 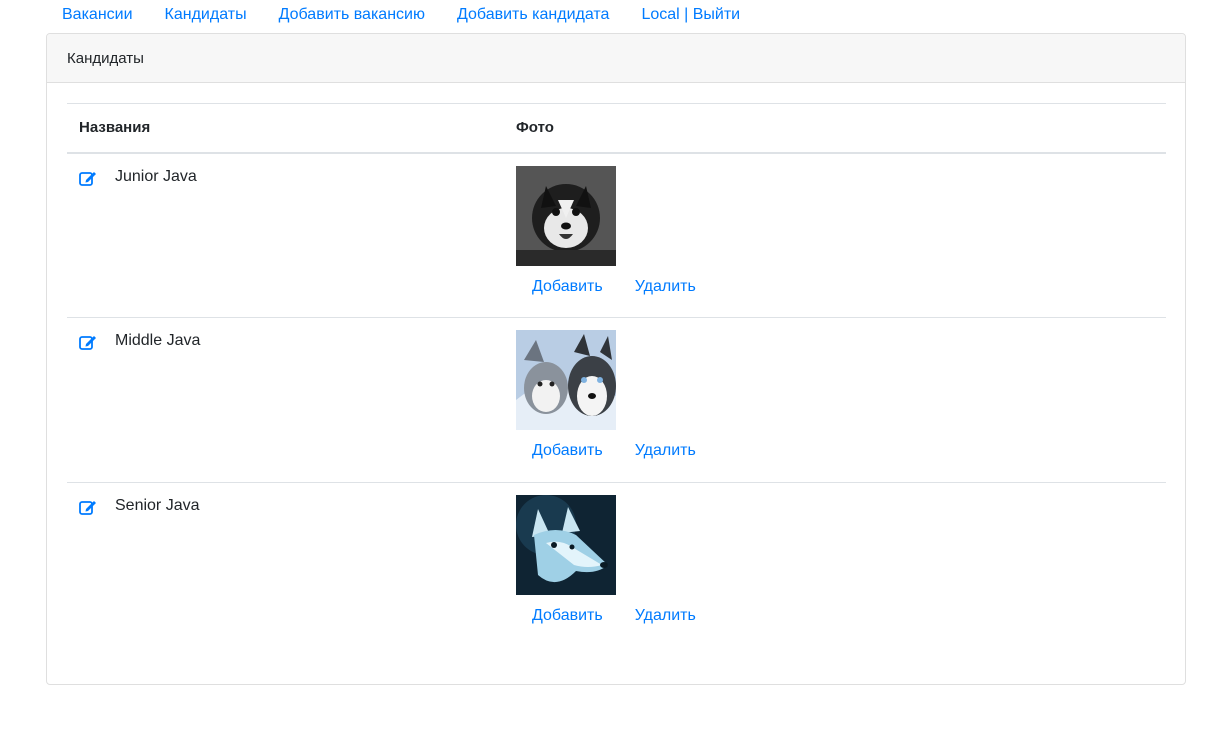 What do you see at coordinates (157, 505) in the screenshot?
I see `candidate-name: Senior Java` at bounding box center [157, 505].